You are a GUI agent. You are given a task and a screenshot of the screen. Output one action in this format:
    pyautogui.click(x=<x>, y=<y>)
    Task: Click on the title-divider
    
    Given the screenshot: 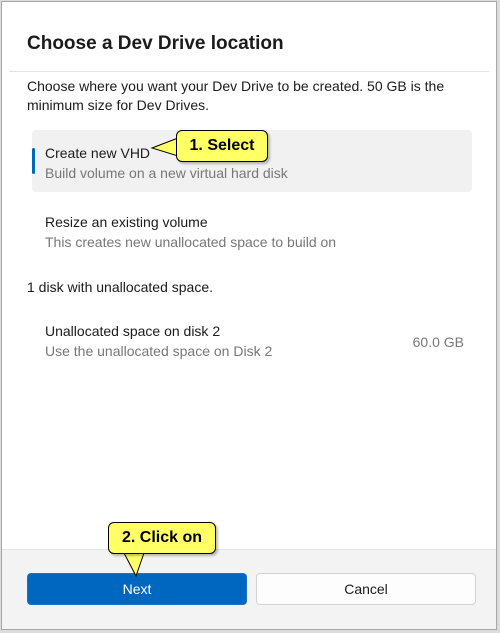 What is the action you would take?
    pyautogui.click(x=249, y=71)
    